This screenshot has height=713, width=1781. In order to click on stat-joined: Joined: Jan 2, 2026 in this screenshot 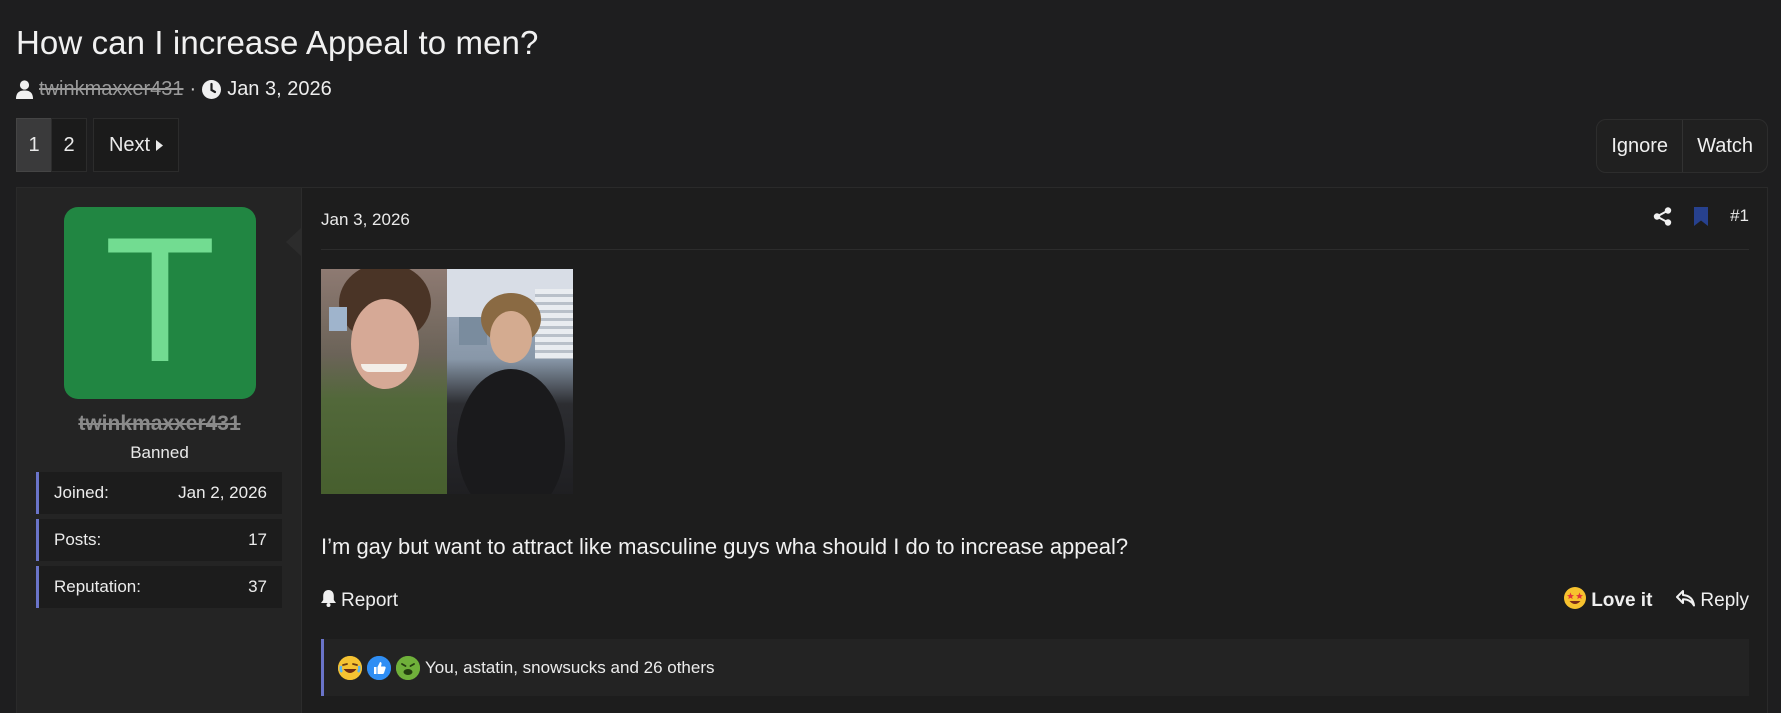, I will do `click(159, 493)`.